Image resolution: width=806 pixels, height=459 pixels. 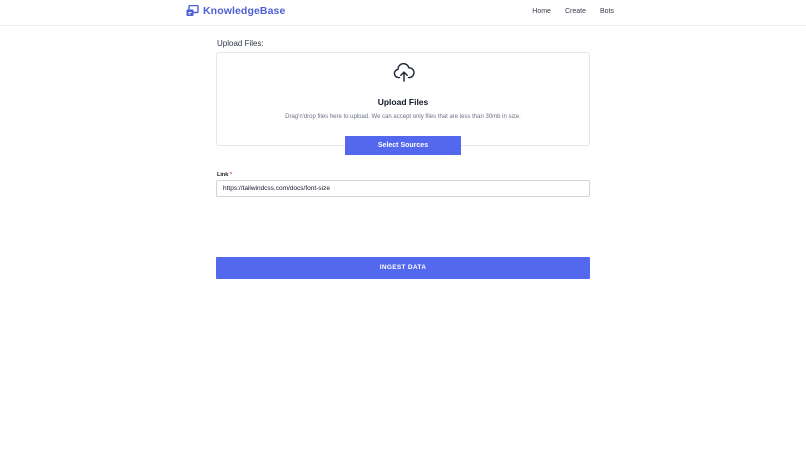 I want to click on link-label: Link *, so click(x=224, y=175).